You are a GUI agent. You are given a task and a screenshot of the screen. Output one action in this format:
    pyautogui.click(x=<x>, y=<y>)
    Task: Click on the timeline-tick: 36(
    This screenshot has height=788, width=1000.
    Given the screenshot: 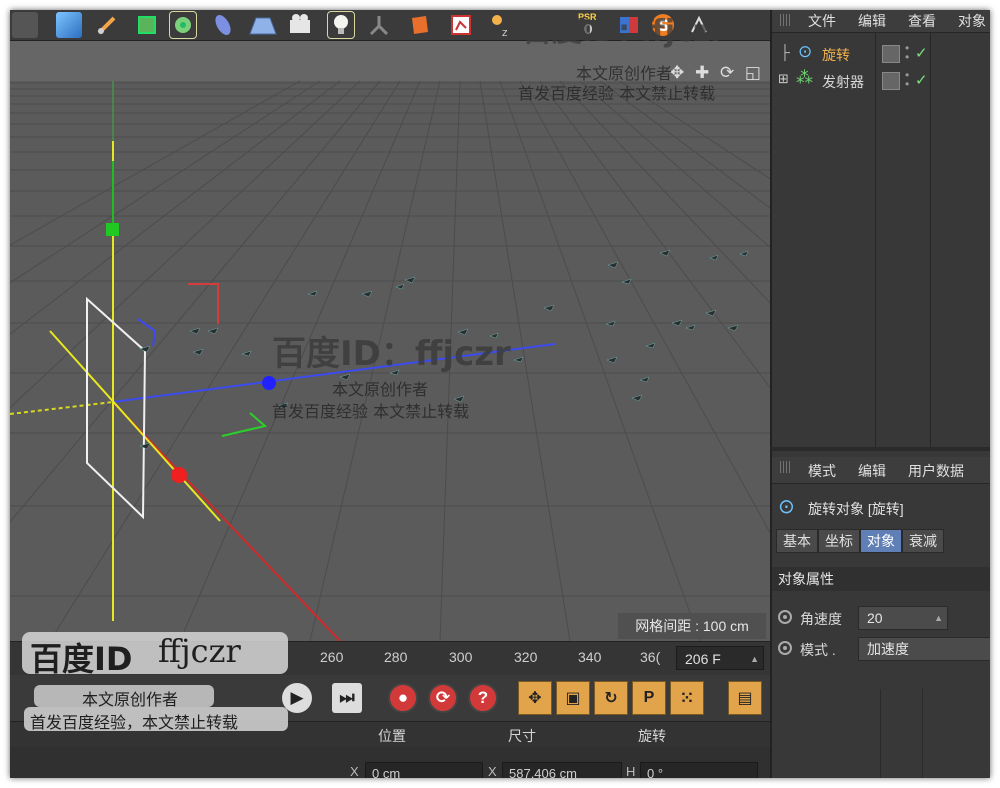 What is the action you would take?
    pyautogui.click(x=650, y=657)
    